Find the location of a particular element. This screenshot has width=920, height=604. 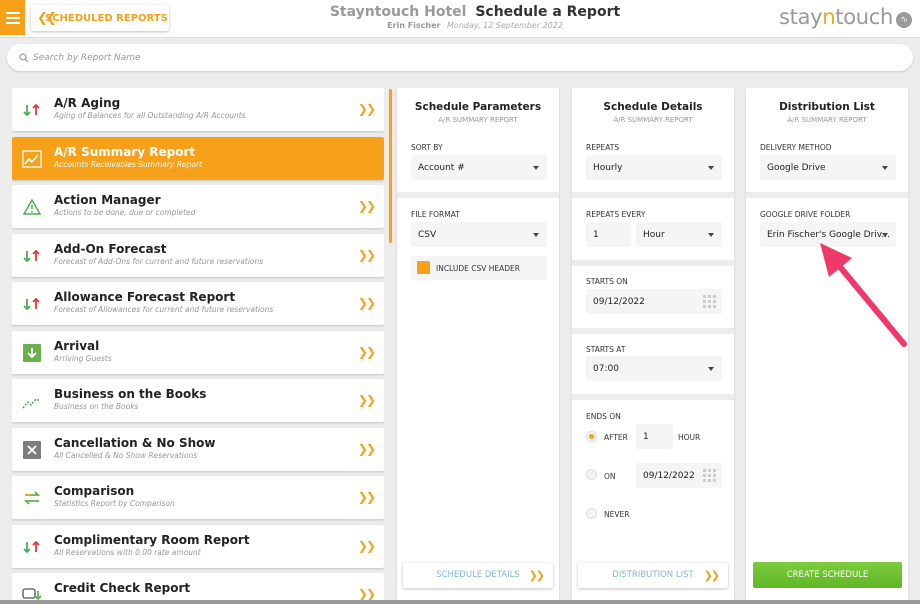

report-list-scrollbar is located at coordinates (390, 166).